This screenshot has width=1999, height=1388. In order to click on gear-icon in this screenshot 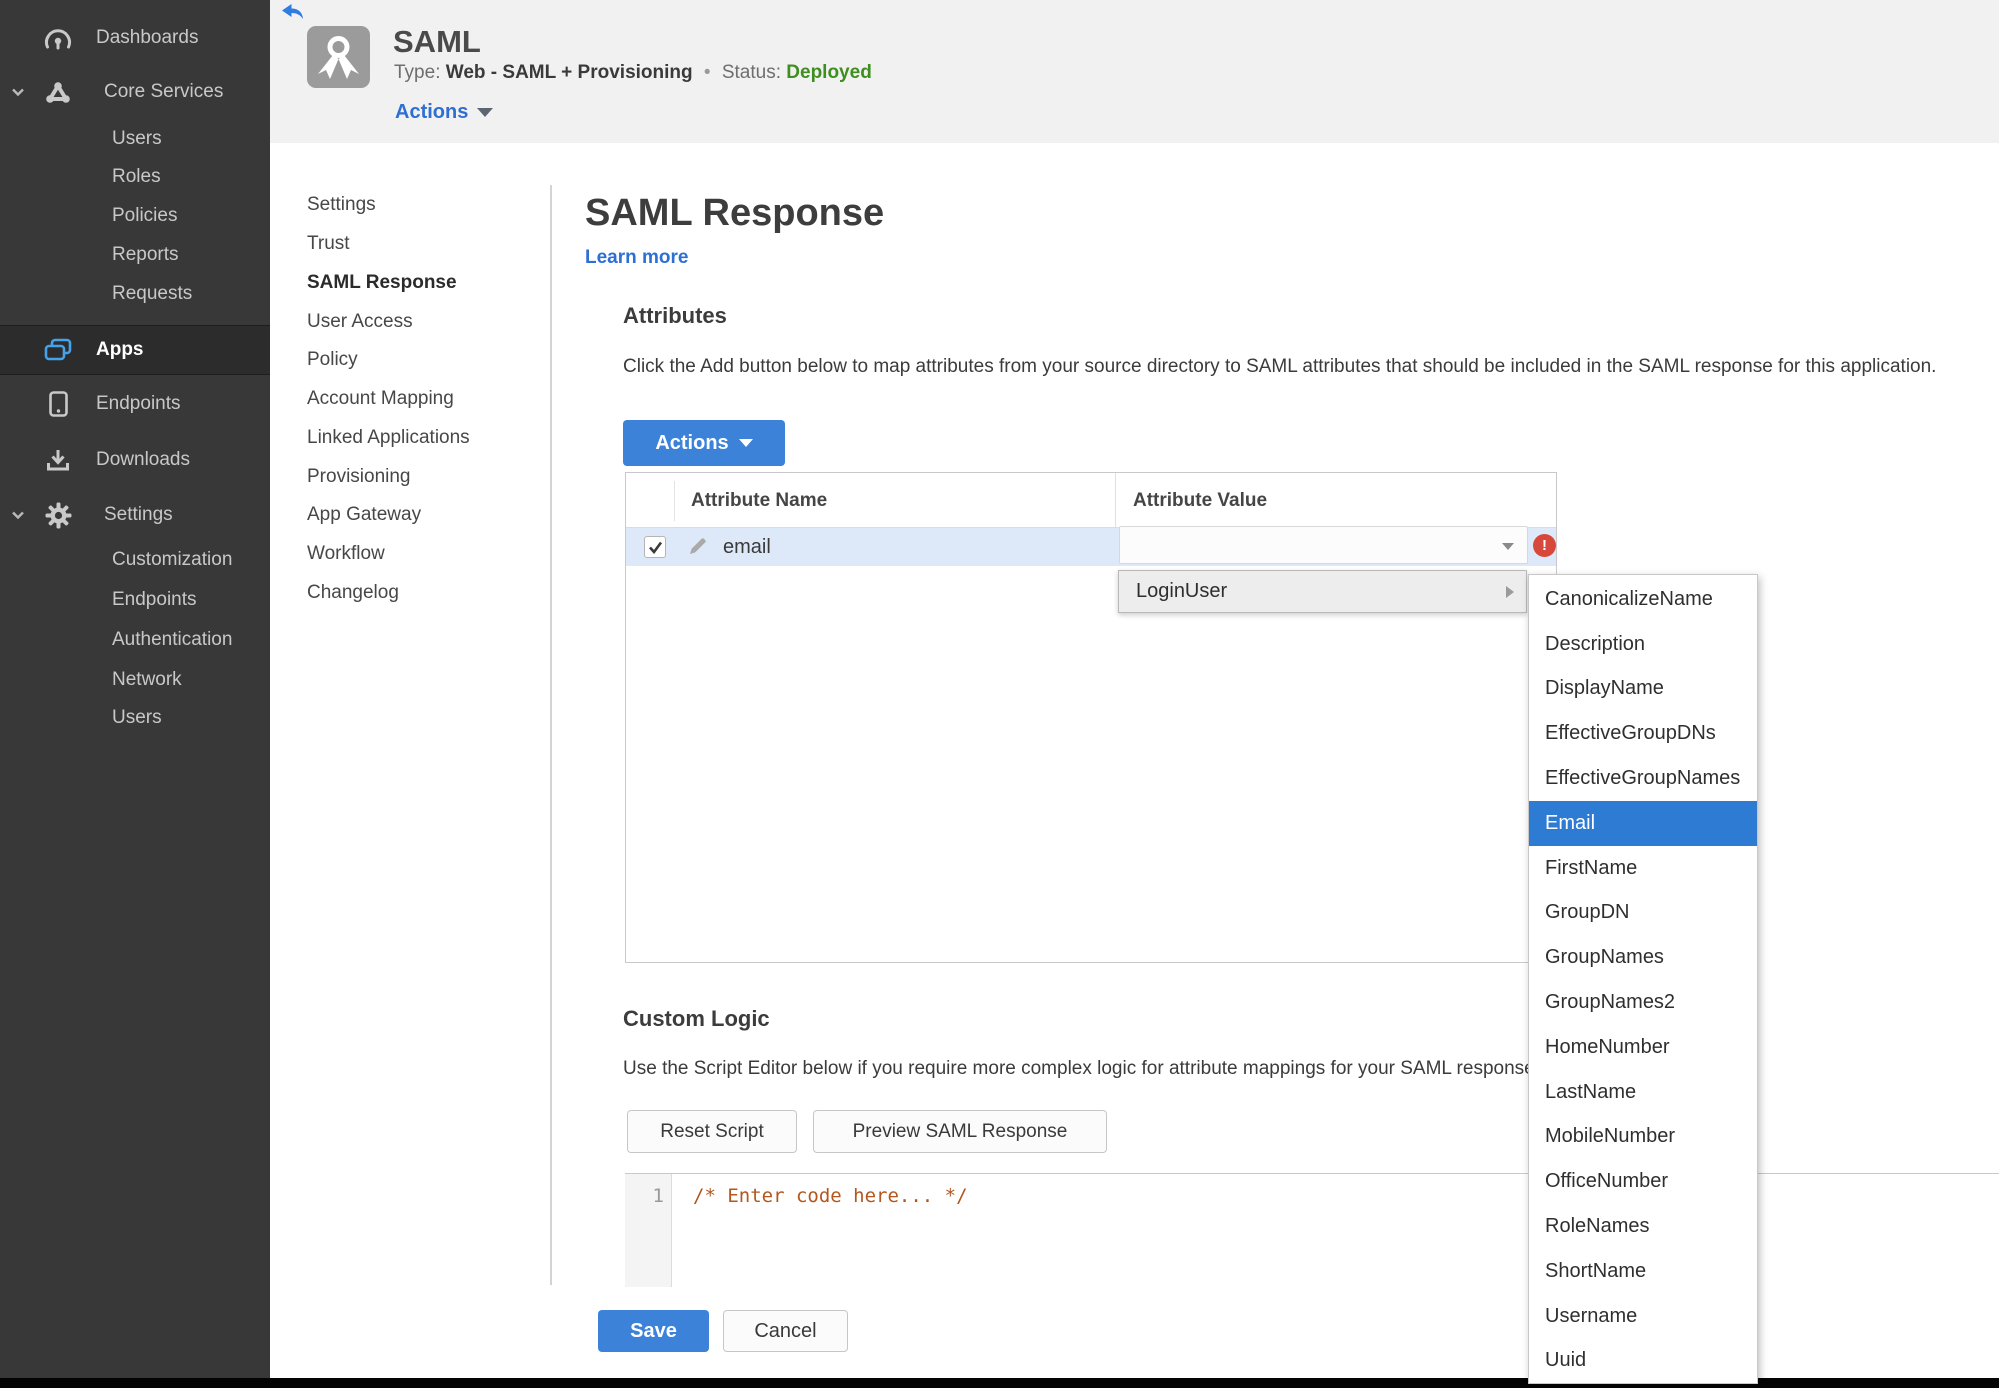, I will do `click(58, 515)`.